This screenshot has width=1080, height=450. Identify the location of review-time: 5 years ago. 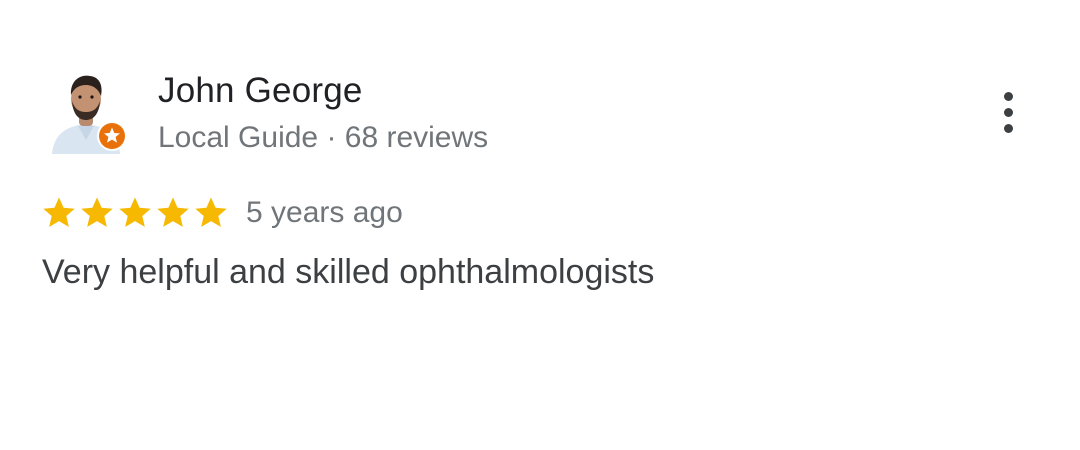
(324, 212).